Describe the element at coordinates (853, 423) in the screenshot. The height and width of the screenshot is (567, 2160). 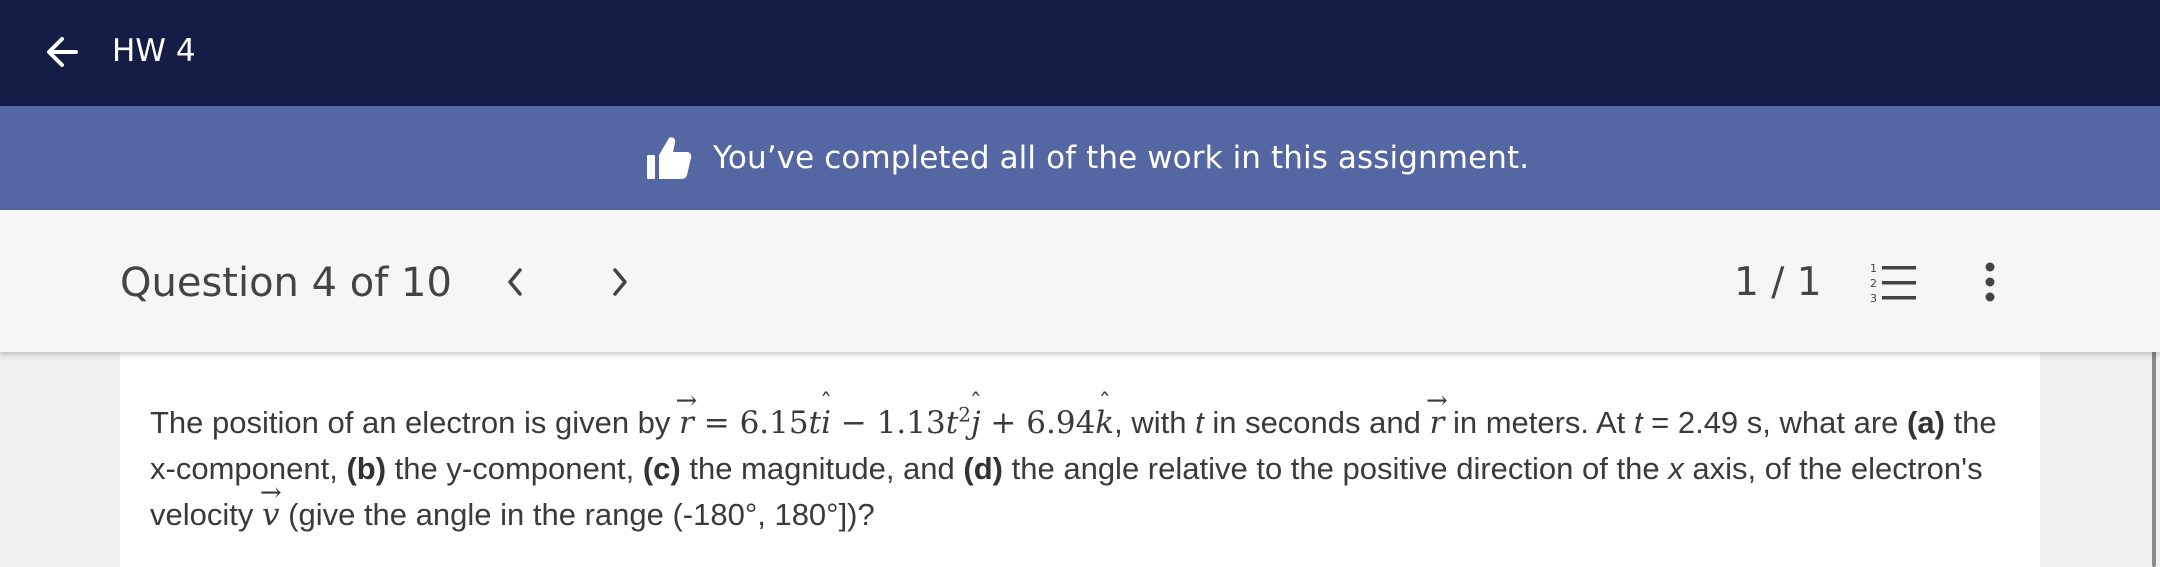
I see `minus-sign: −` at that location.